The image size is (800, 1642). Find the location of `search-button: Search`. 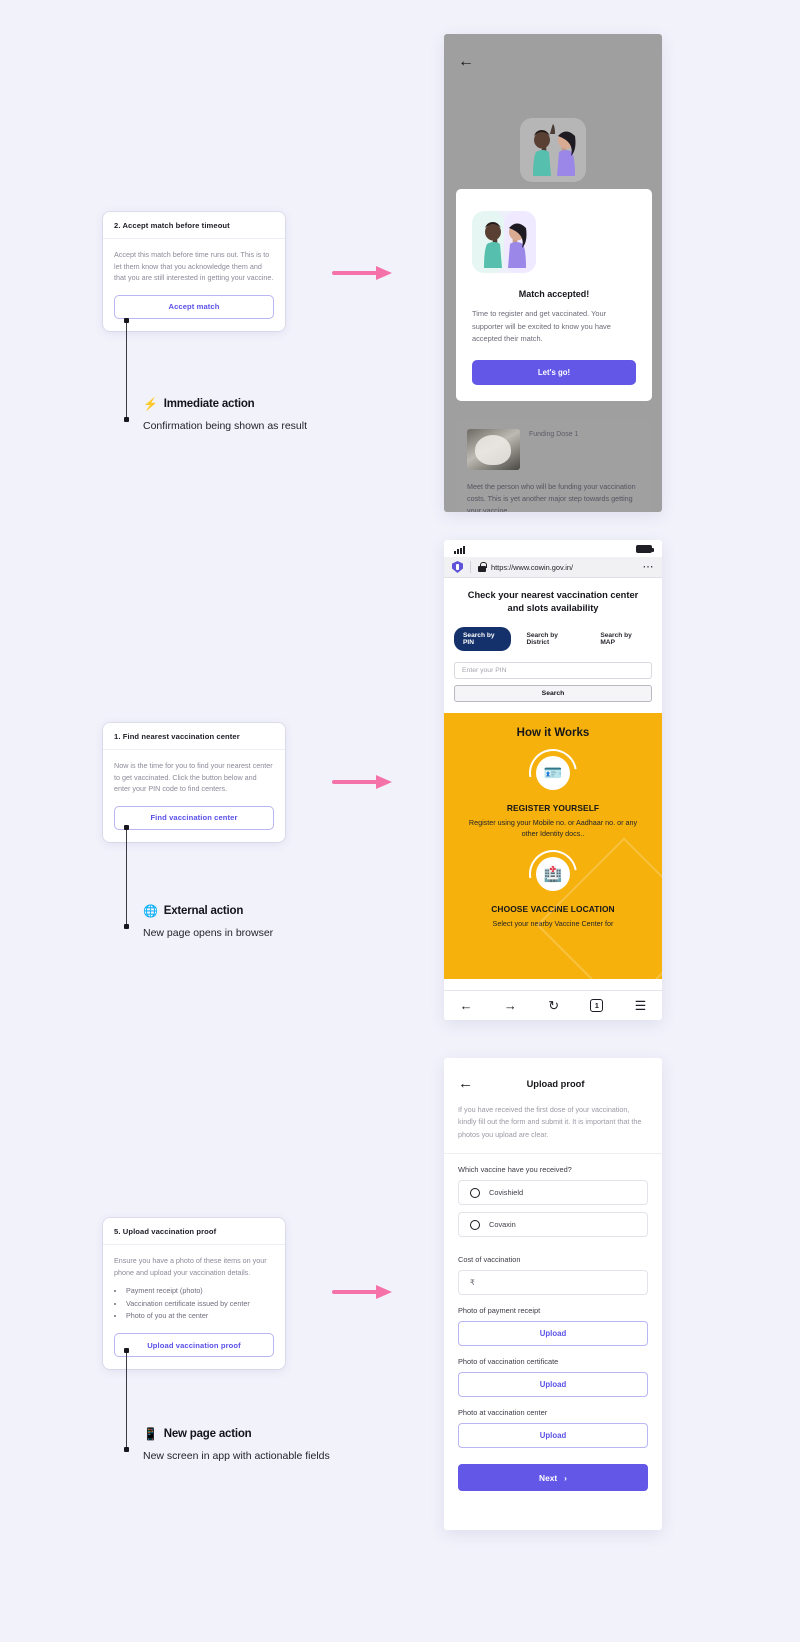

search-button: Search is located at coordinates (553, 693).